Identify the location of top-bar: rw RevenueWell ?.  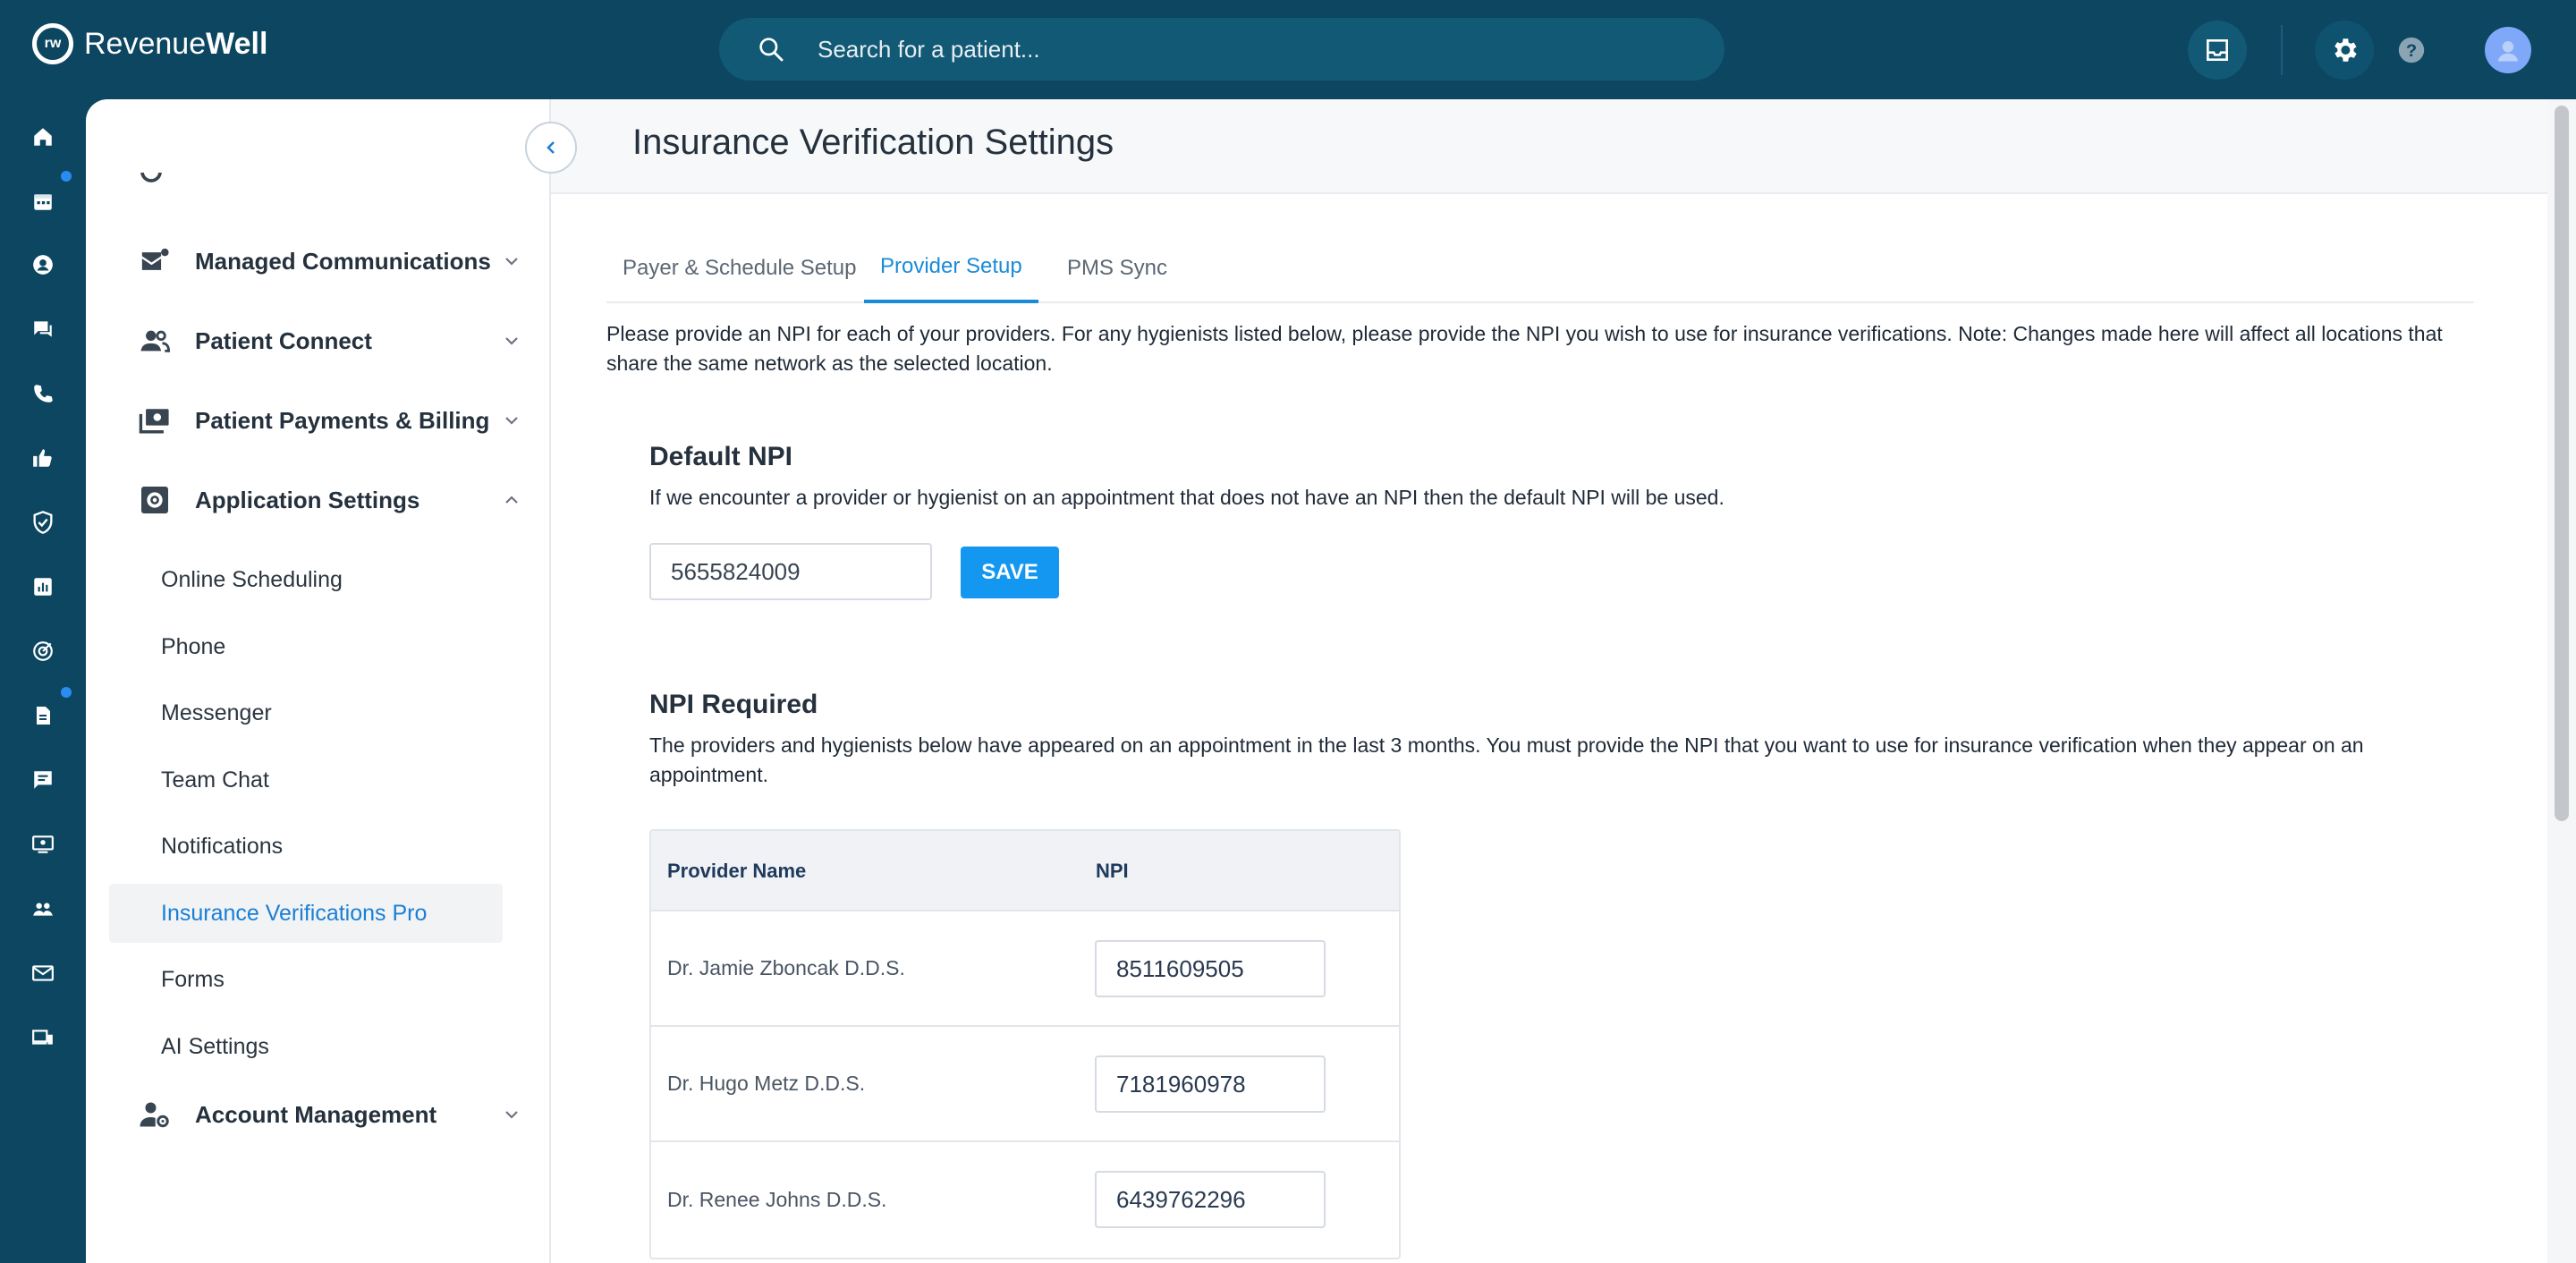
(1288, 49).